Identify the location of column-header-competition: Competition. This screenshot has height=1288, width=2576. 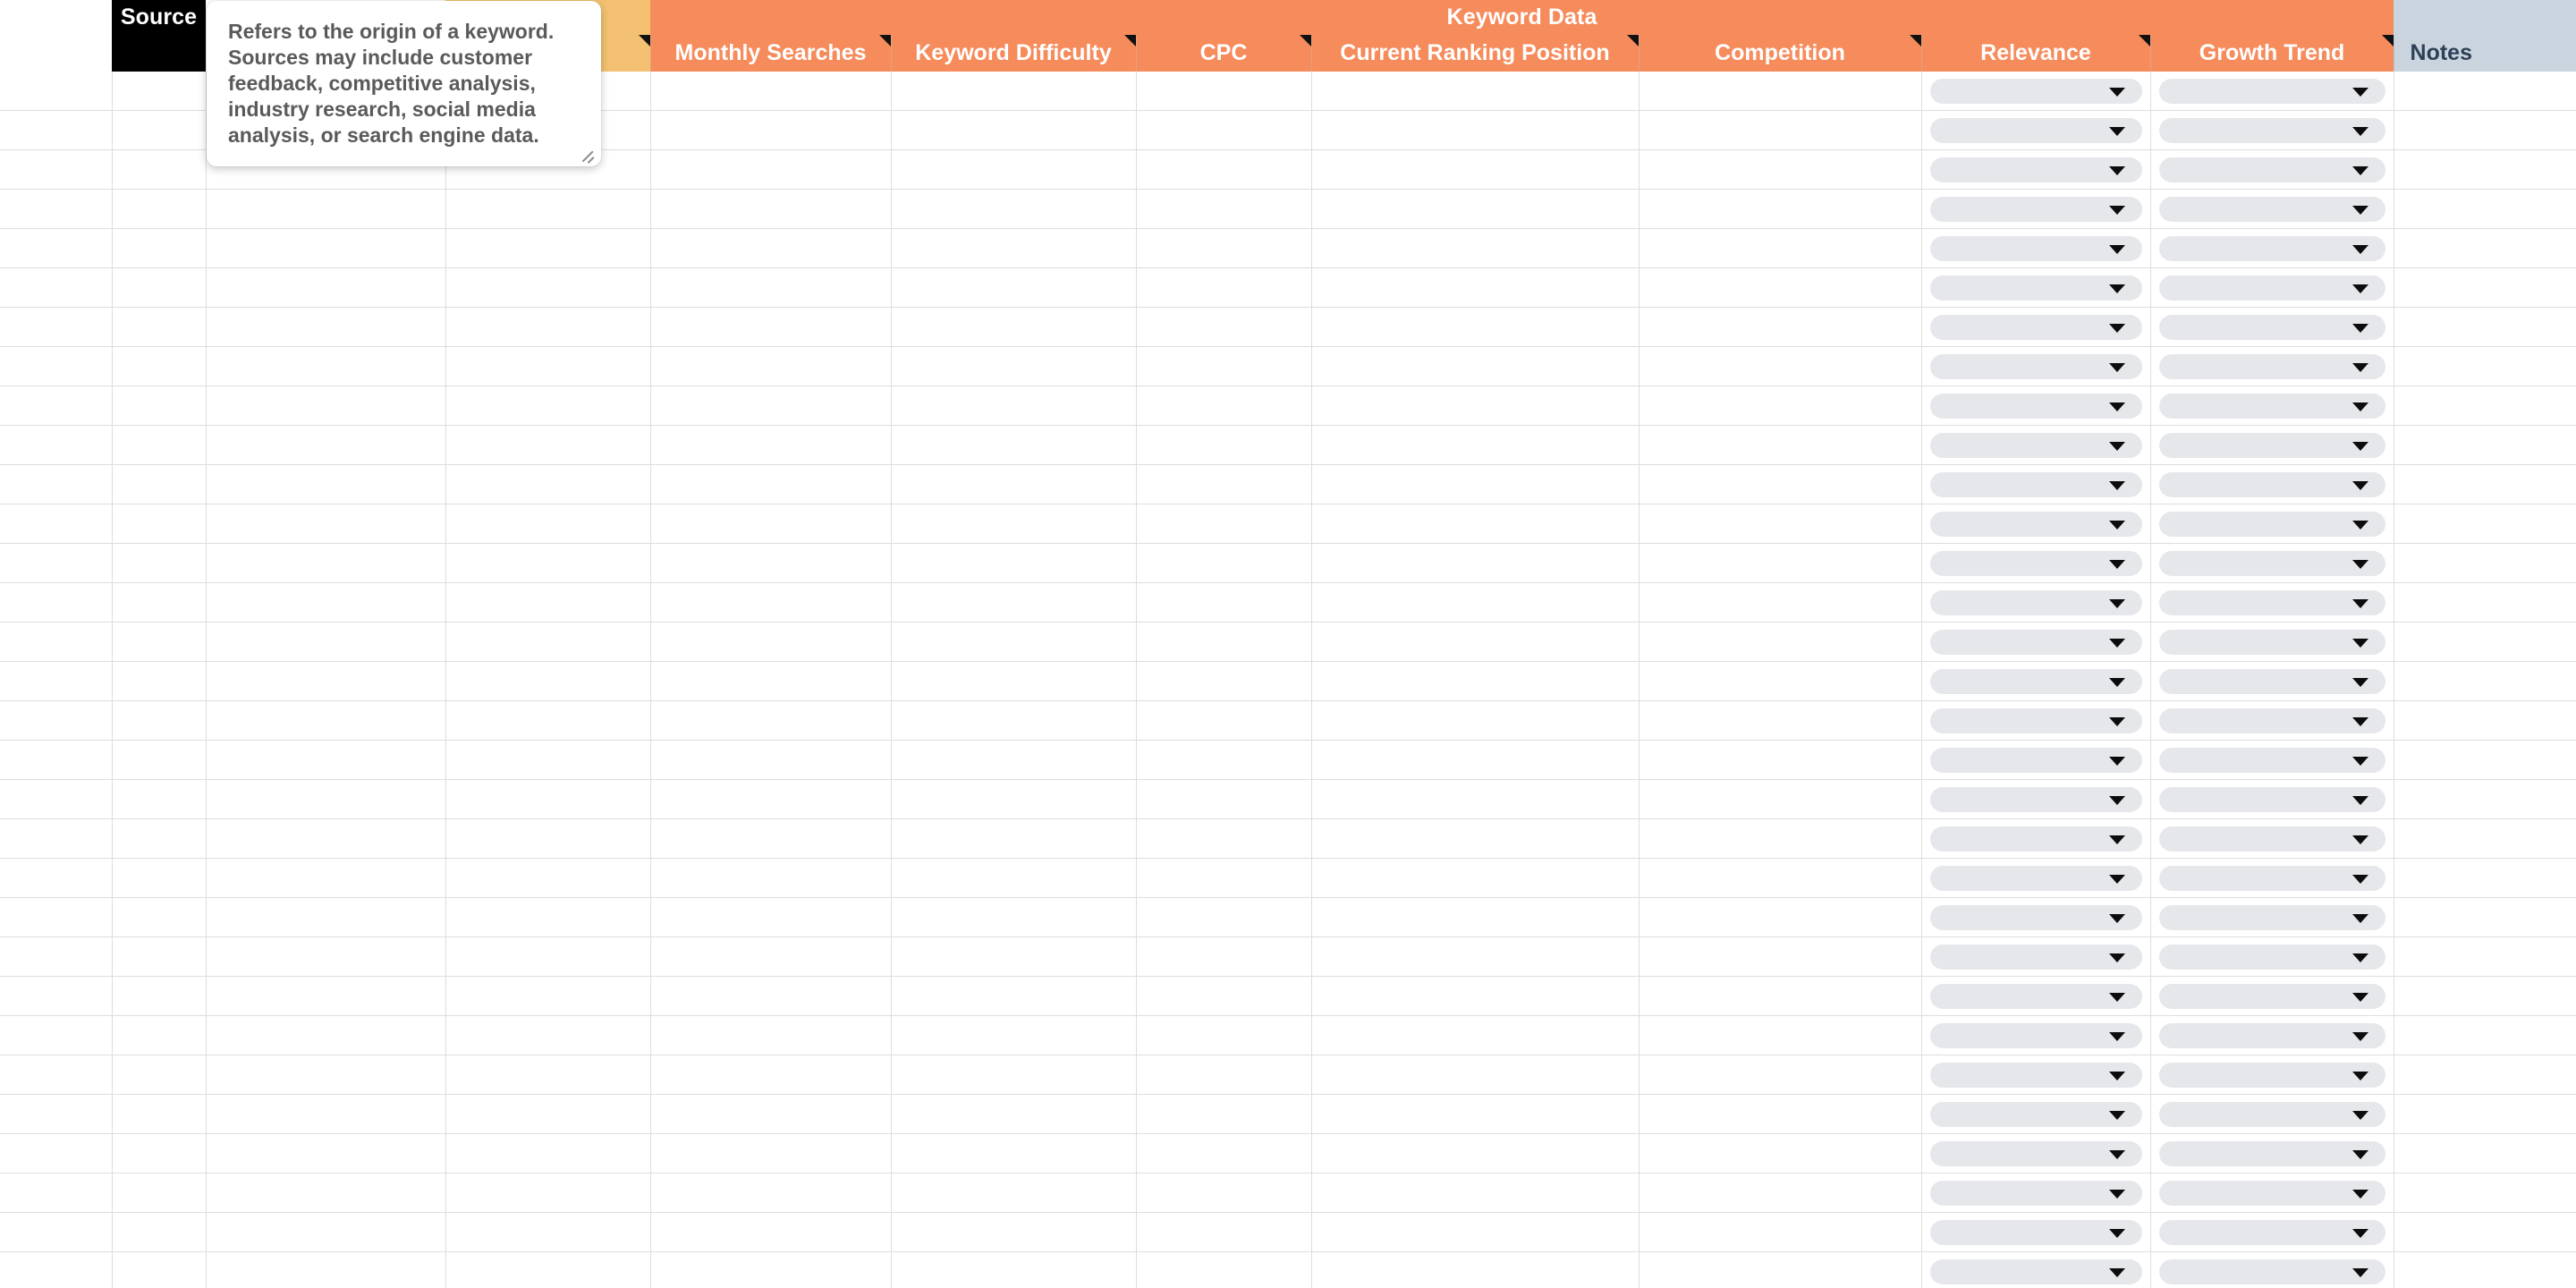
(1779, 53).